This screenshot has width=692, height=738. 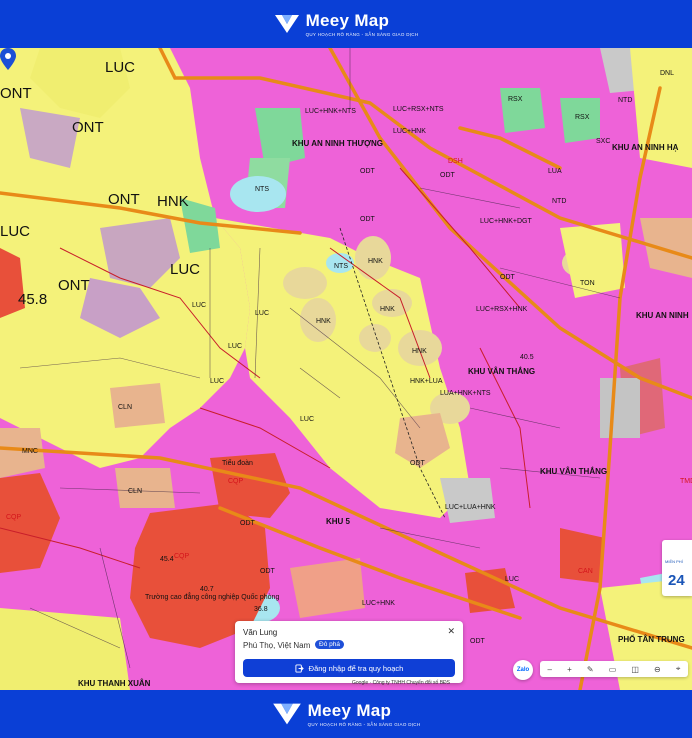 What do you see at coordinates (167, 559) in the screenshot?
I see `map-label: 45.4` at bounding box center [167, 559].